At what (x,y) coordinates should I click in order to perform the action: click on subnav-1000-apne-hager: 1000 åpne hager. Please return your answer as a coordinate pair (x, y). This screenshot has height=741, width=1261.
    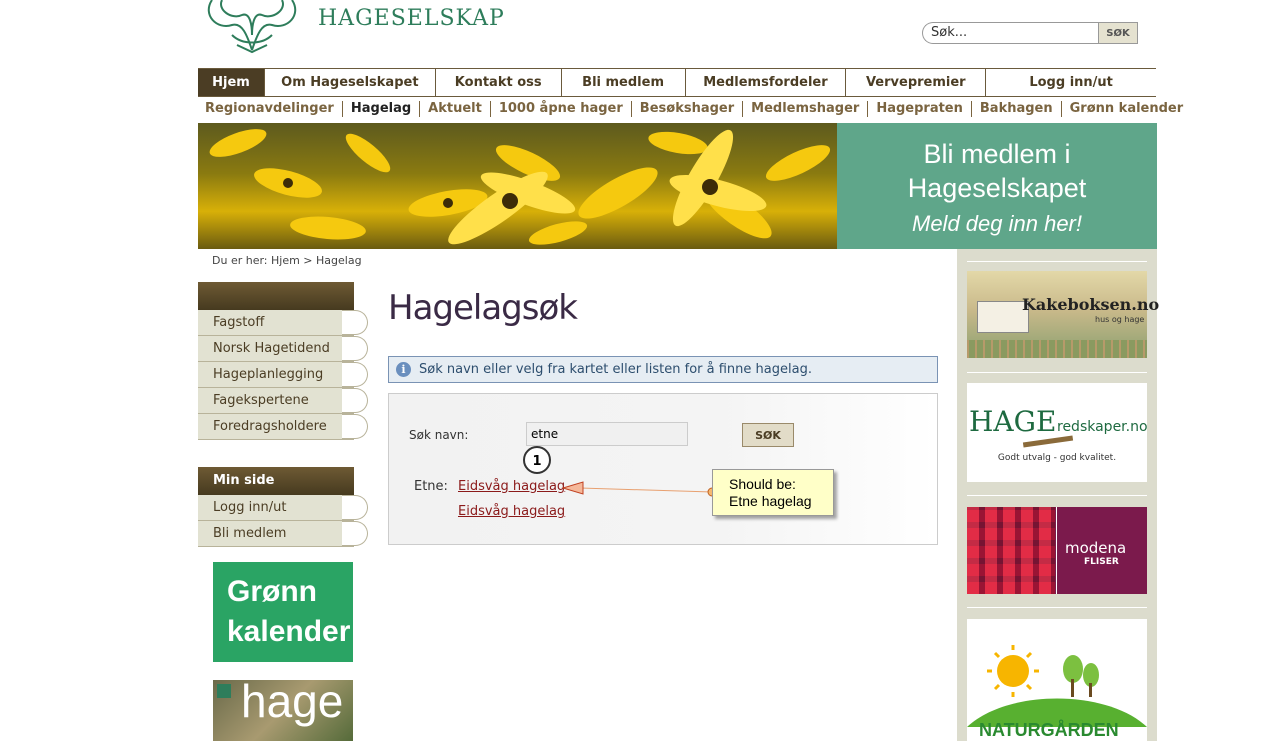
    Looking at the image, I should click on (561, 109).